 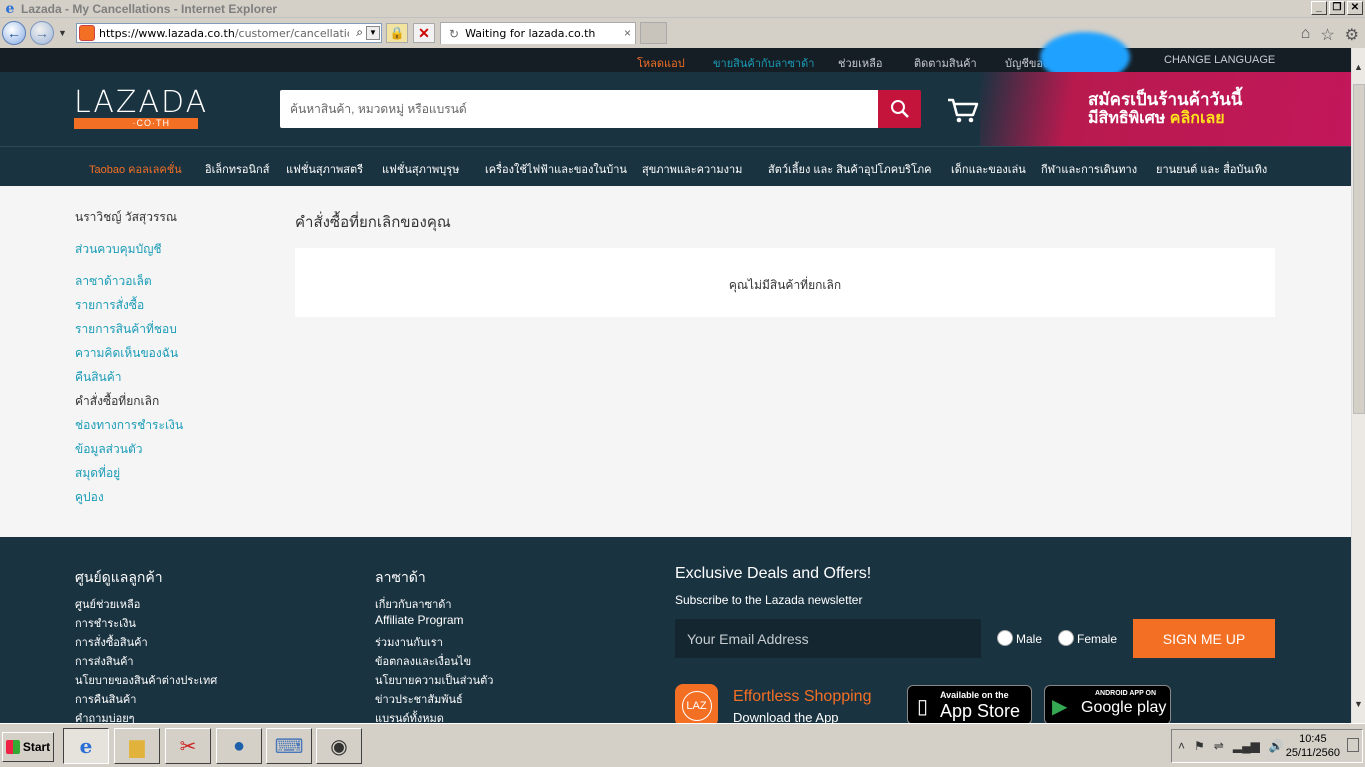 What do you see at coordinates (117, 401) in the screenshot?
I see `sidebar-item-cancellations: คำสั่งซื้อที่ยกเลิก` at bounding box center [117, 401].